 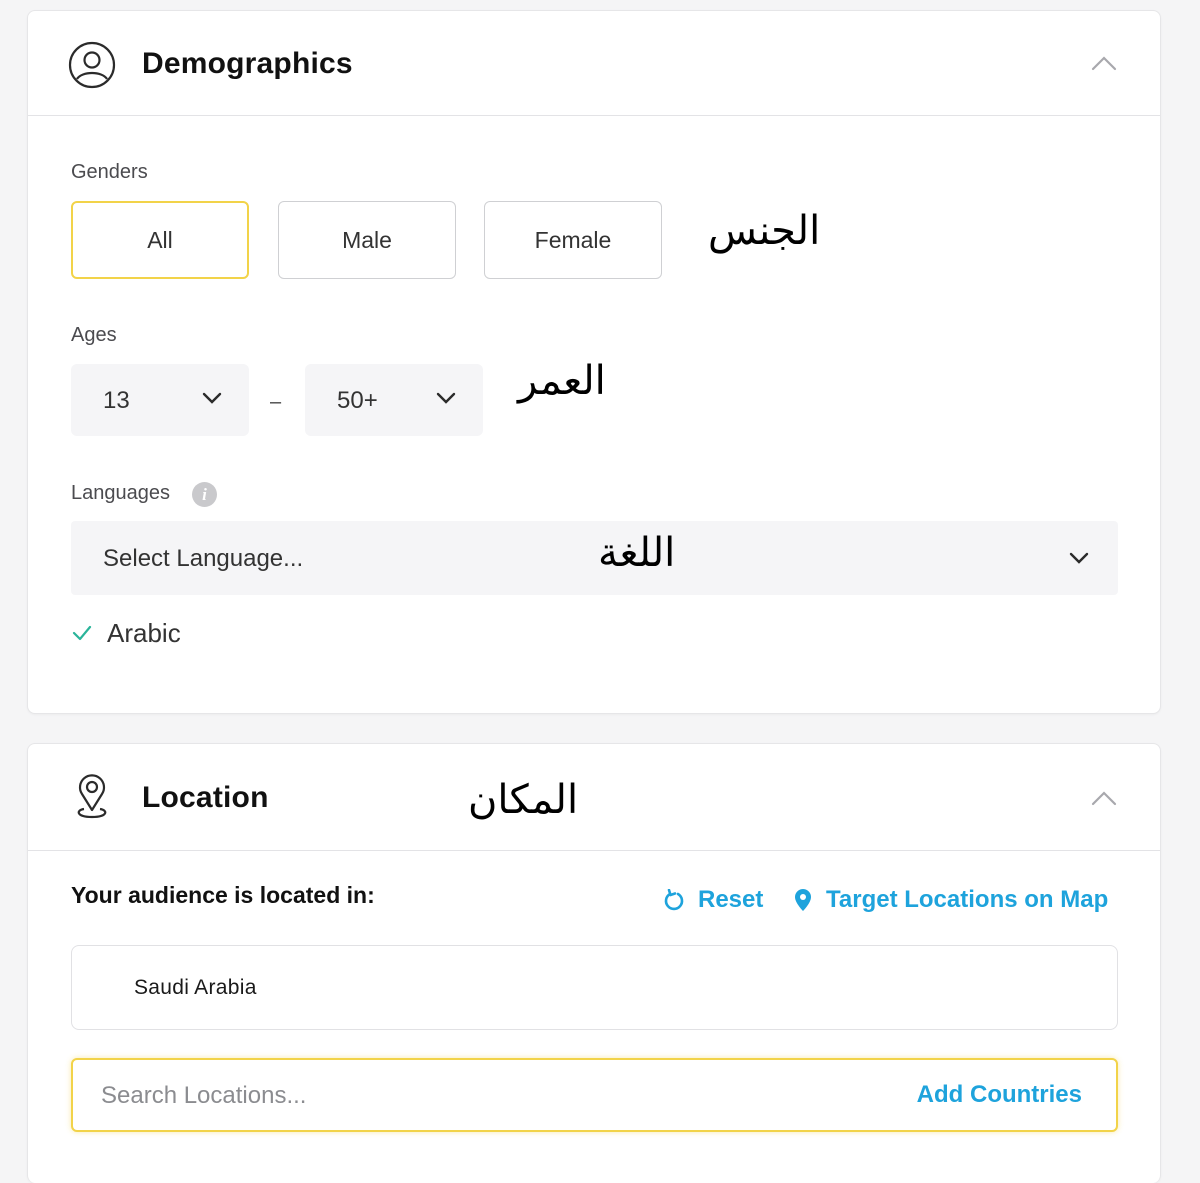 What do you see at coordinates (160, 400) in the screenshot?
I see `age-min-select: 13` at bounding box center [160, 400].